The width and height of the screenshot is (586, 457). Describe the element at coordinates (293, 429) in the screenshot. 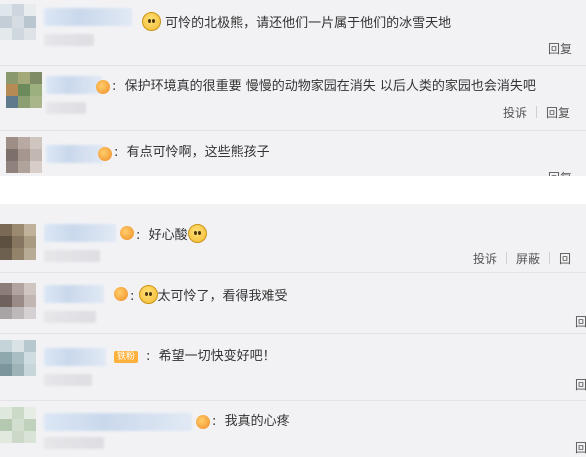

I see `comment-item: : 我真的心疼 回` at that location.